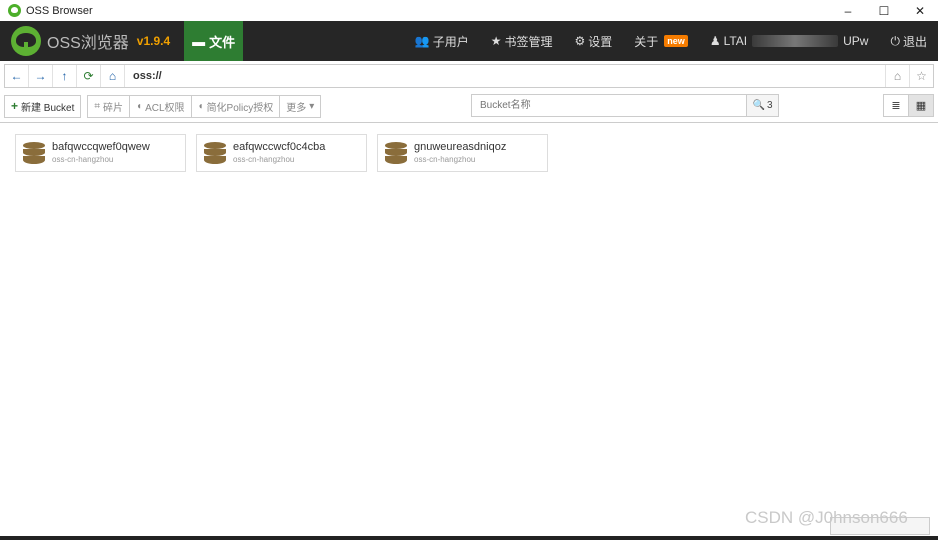 Image resolution: width=938 pixels, height=540 pixels. I want to click on account-prefix: LTAI, so click(735, 41).